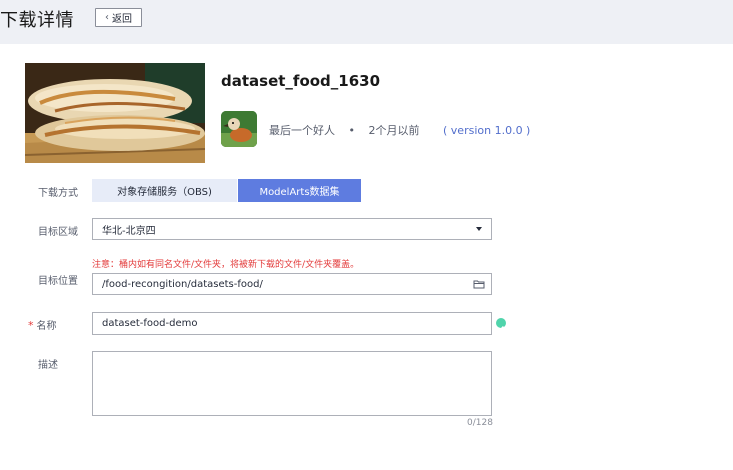  I want to click on name-label: 名称, so click(46, 326).